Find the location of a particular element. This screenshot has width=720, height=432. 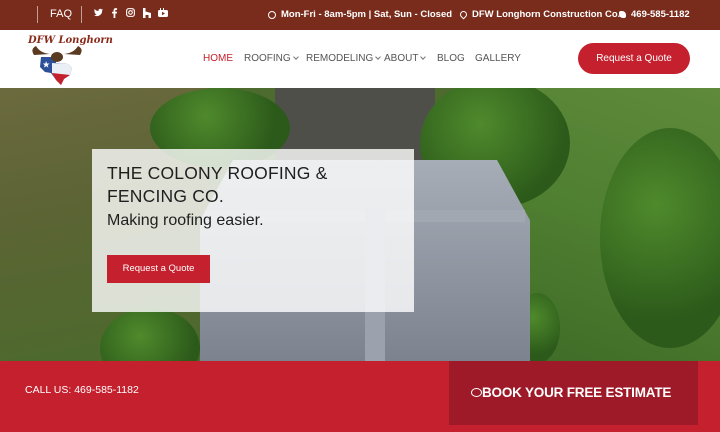

nav-about-label: ABOUT is located at coordinates (401, 58).